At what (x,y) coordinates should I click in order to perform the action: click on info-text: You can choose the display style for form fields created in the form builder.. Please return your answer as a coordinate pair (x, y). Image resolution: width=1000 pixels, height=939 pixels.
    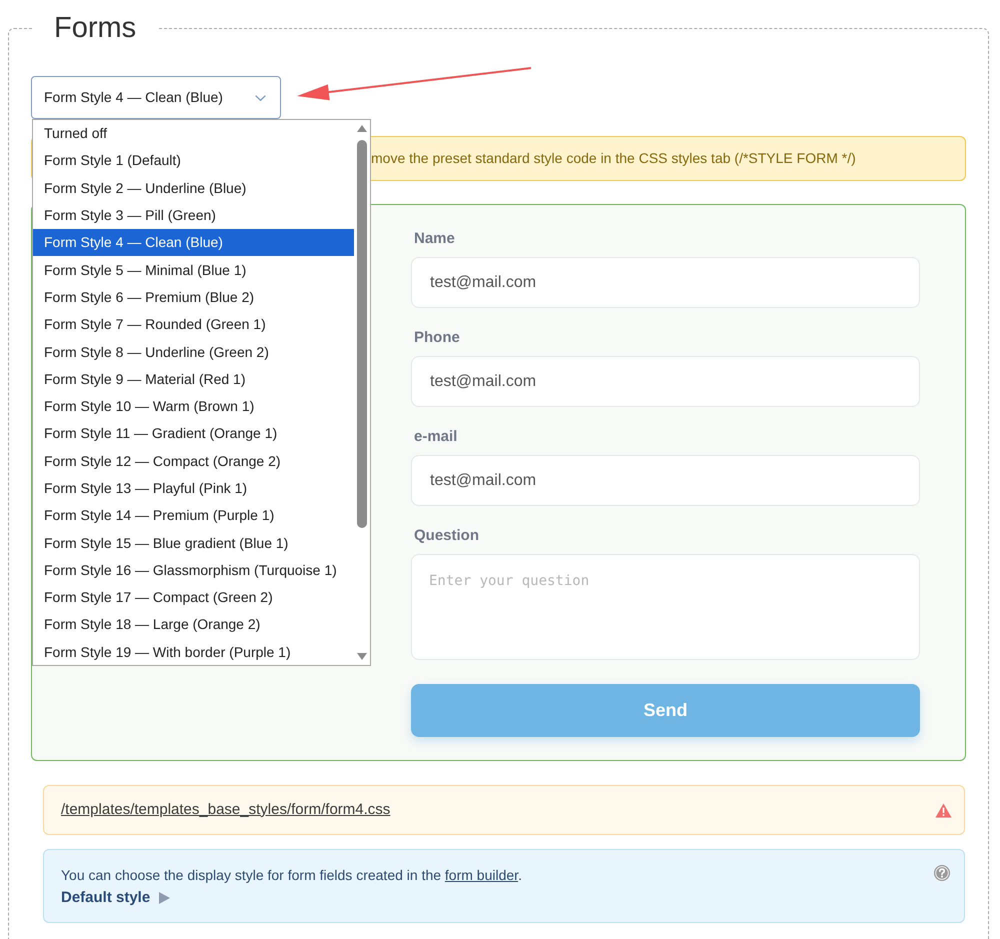
    Looking at the image, I should click on (291, 875).